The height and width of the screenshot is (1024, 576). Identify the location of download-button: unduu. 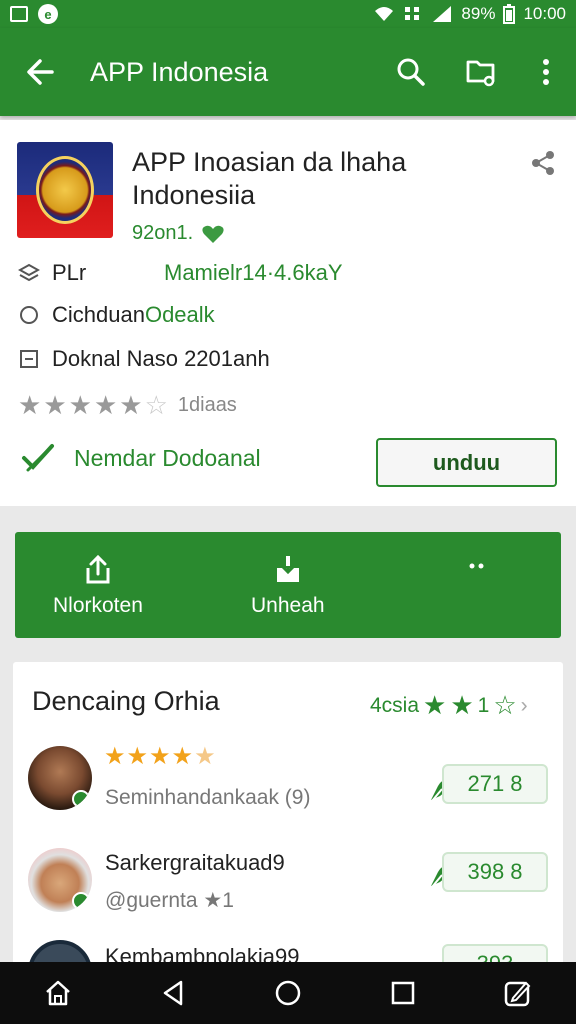
(466, 462).